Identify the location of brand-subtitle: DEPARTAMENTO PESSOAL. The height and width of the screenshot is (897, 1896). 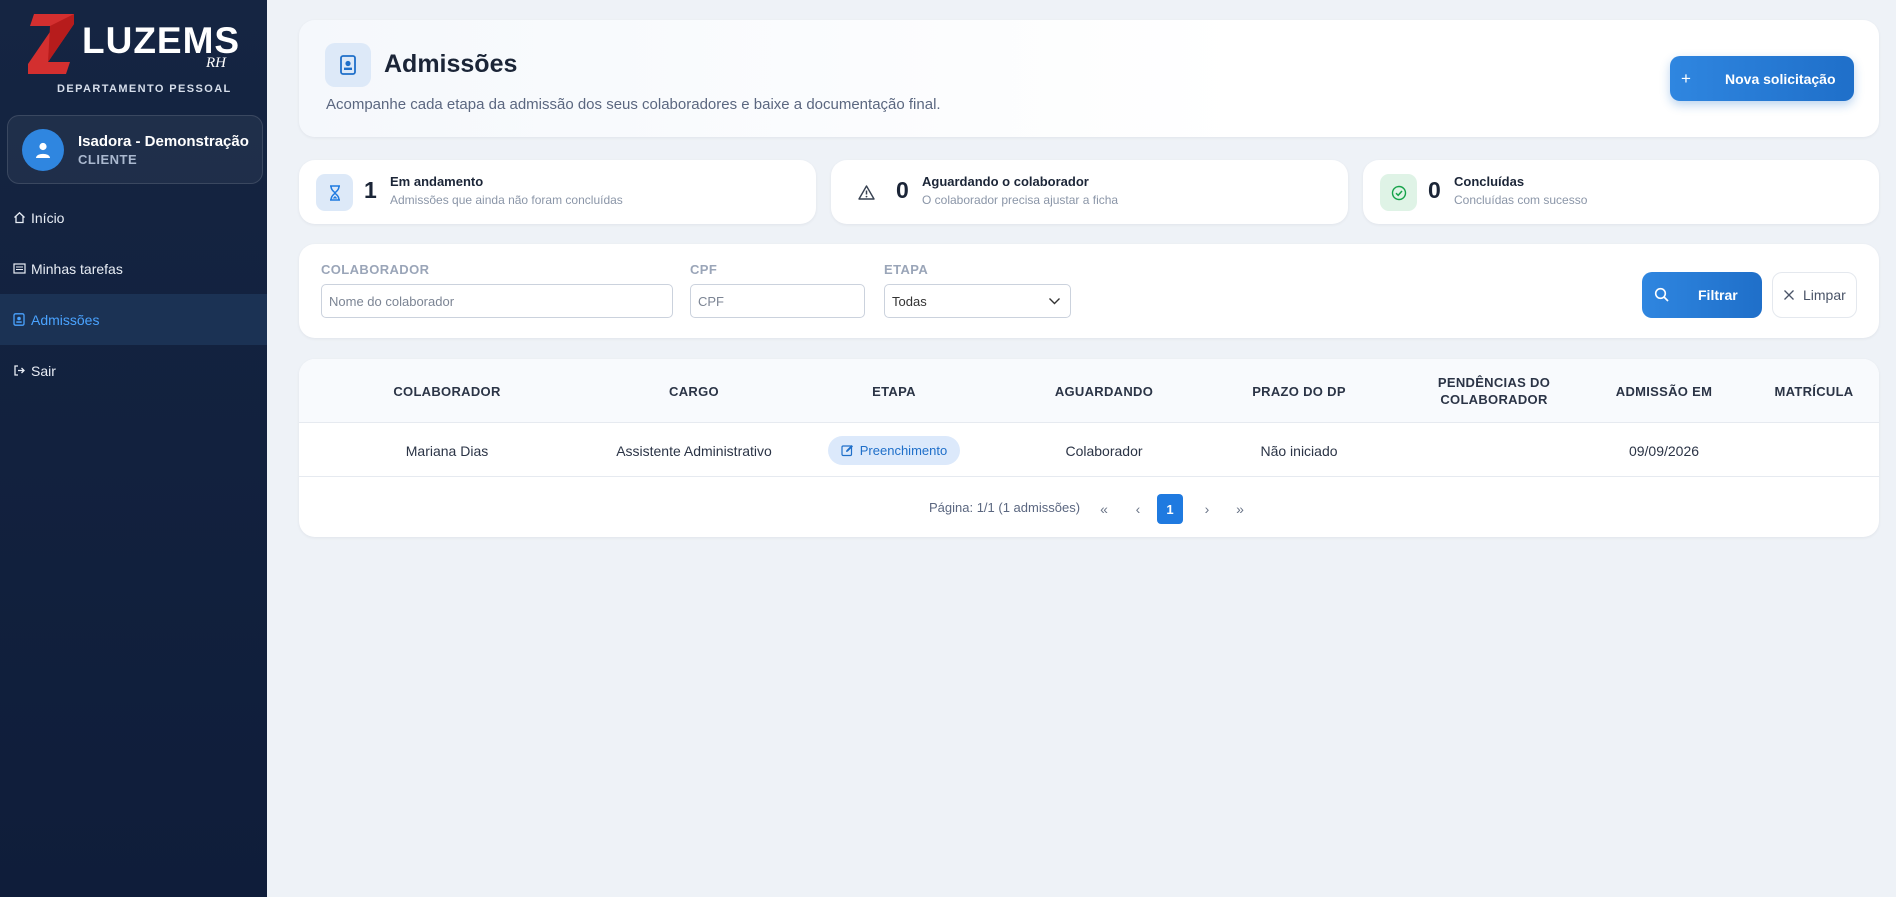
(144, 89).